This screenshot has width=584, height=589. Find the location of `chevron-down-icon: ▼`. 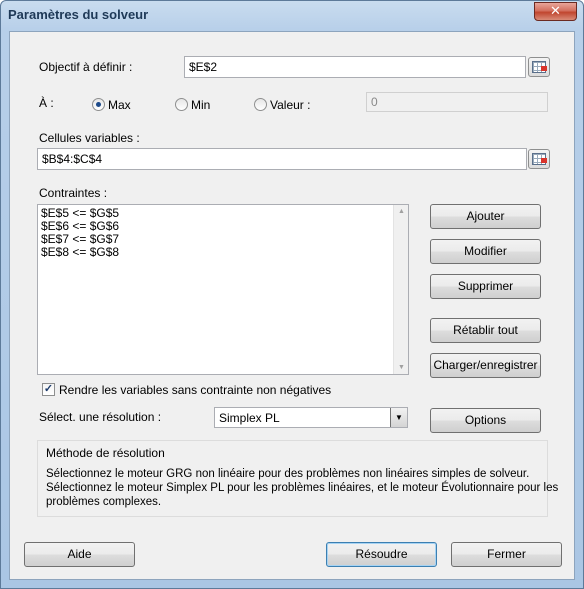

chevron-down-icon: ▼ is located at coordinates (398, 417).